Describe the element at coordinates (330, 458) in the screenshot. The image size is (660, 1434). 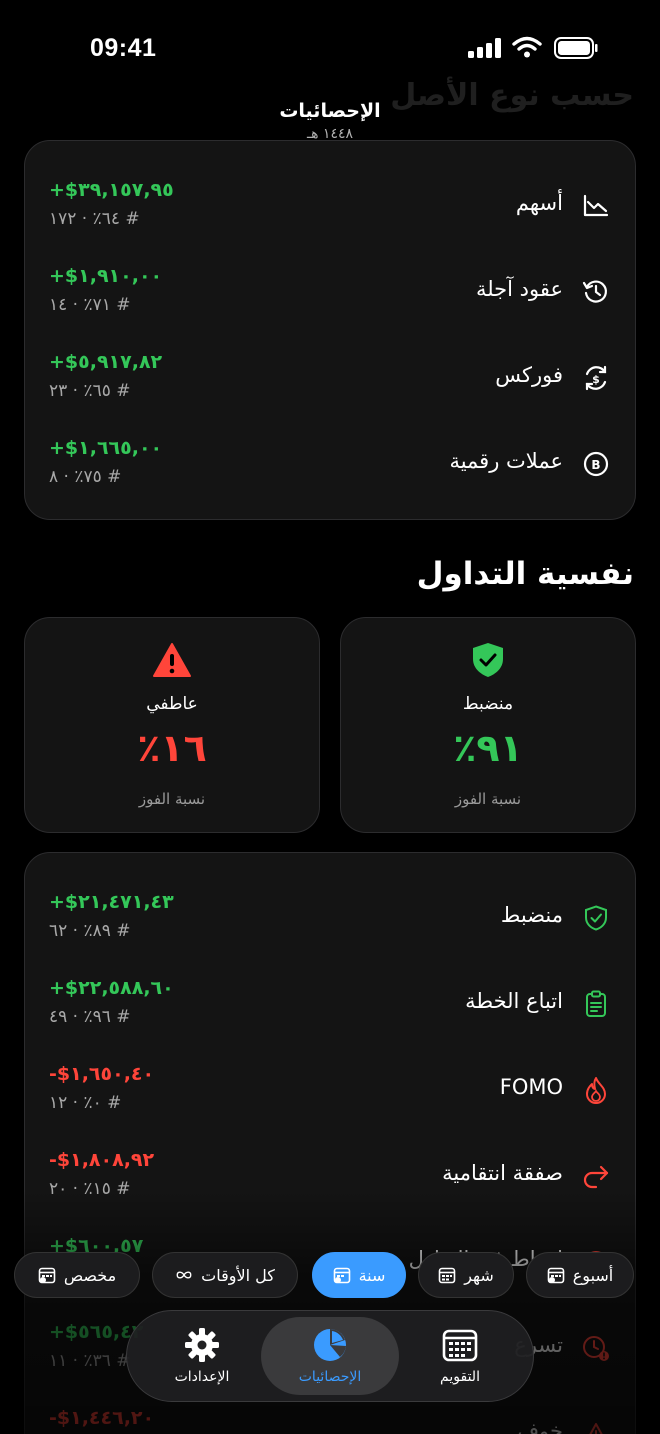
I see `asset-row-crypto: B عملات رقمية +$١,٦٦٥,٠٠ ٧٥٪ · ٨ #` at that location.